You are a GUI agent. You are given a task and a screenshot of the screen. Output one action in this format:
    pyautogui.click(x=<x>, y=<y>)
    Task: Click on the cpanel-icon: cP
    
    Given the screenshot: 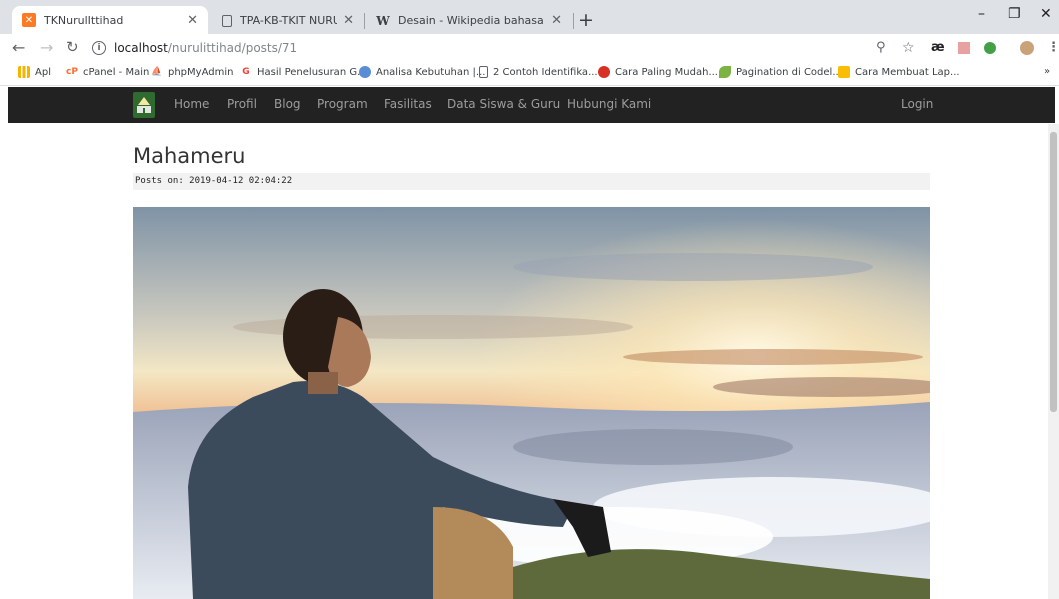 What is the action you would take?
    pyautogui.click(x=72, y=72)
    